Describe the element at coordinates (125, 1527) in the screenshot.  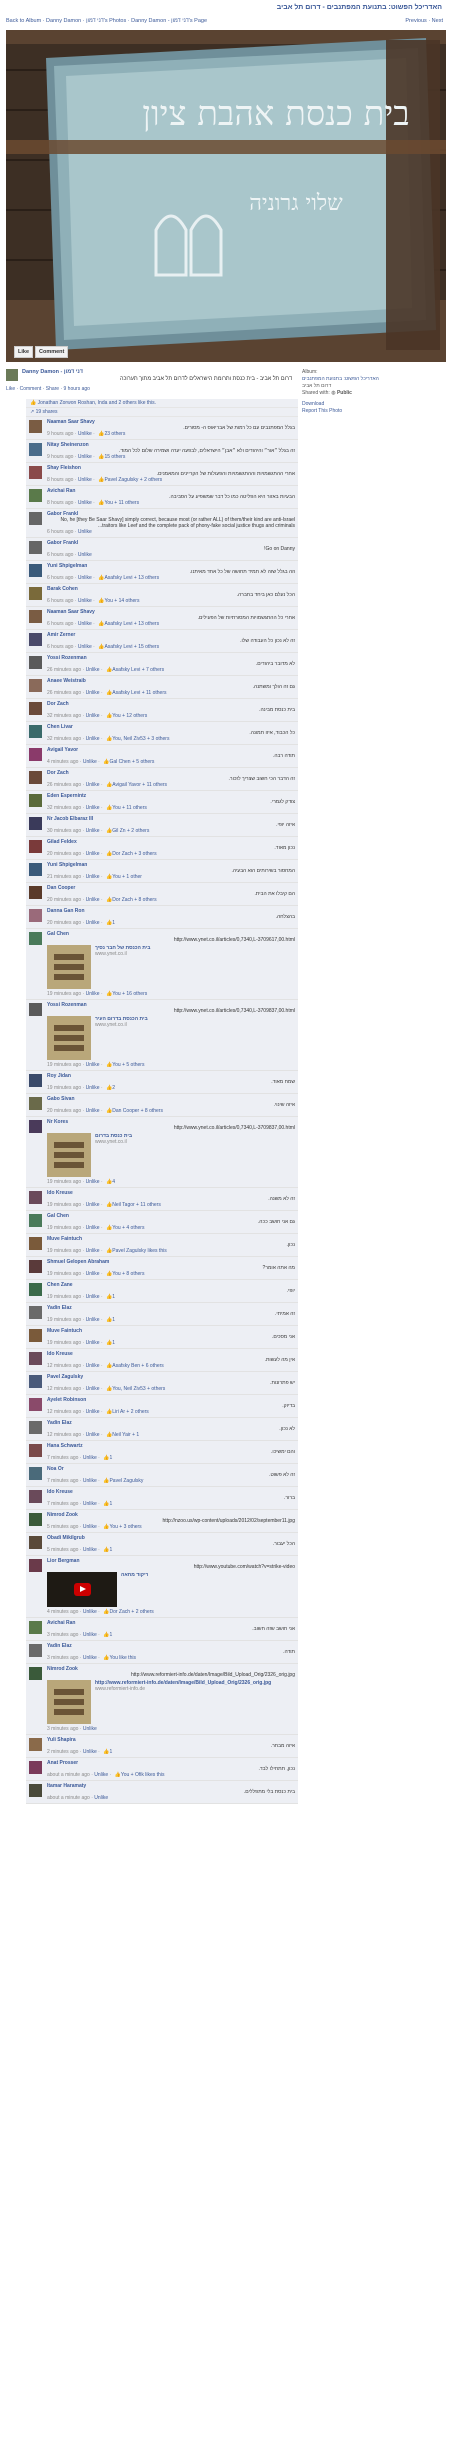
I see `comment-likes: You + 3 others` at that location.